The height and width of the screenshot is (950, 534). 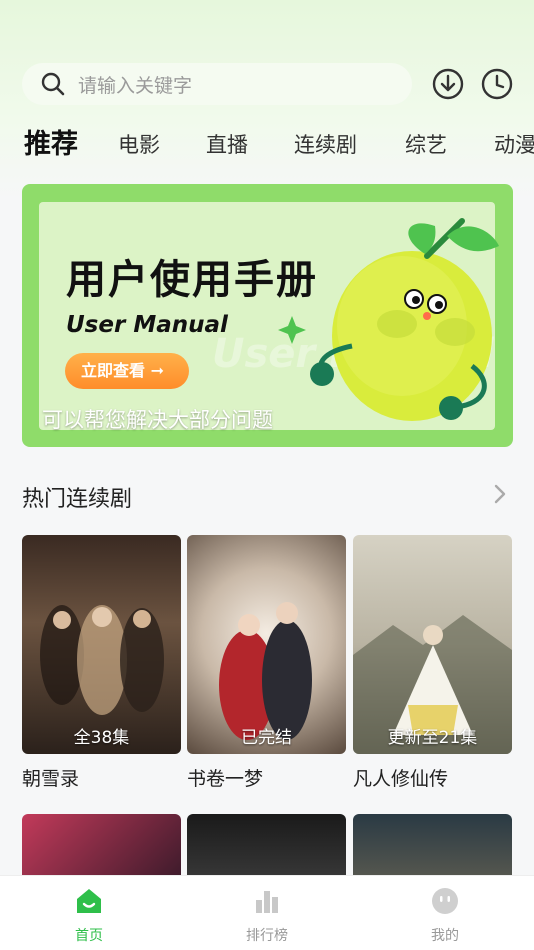 What do you see at coordinates (51, 145) in the screenshot?
I see `tab-recommend: 推荐` at bounding box center [51, 145].